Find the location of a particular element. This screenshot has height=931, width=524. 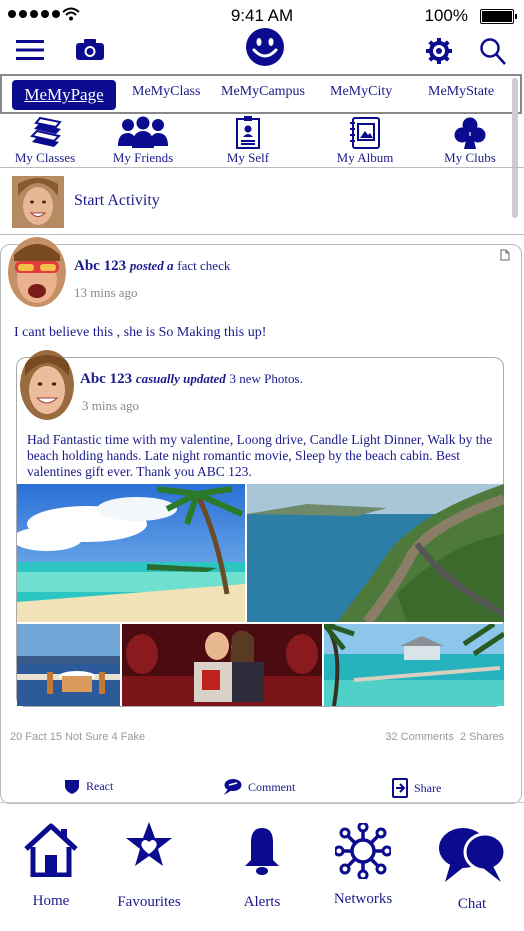

post-header: Abc 123 posted a fact check is located at coordinates (152, 266).